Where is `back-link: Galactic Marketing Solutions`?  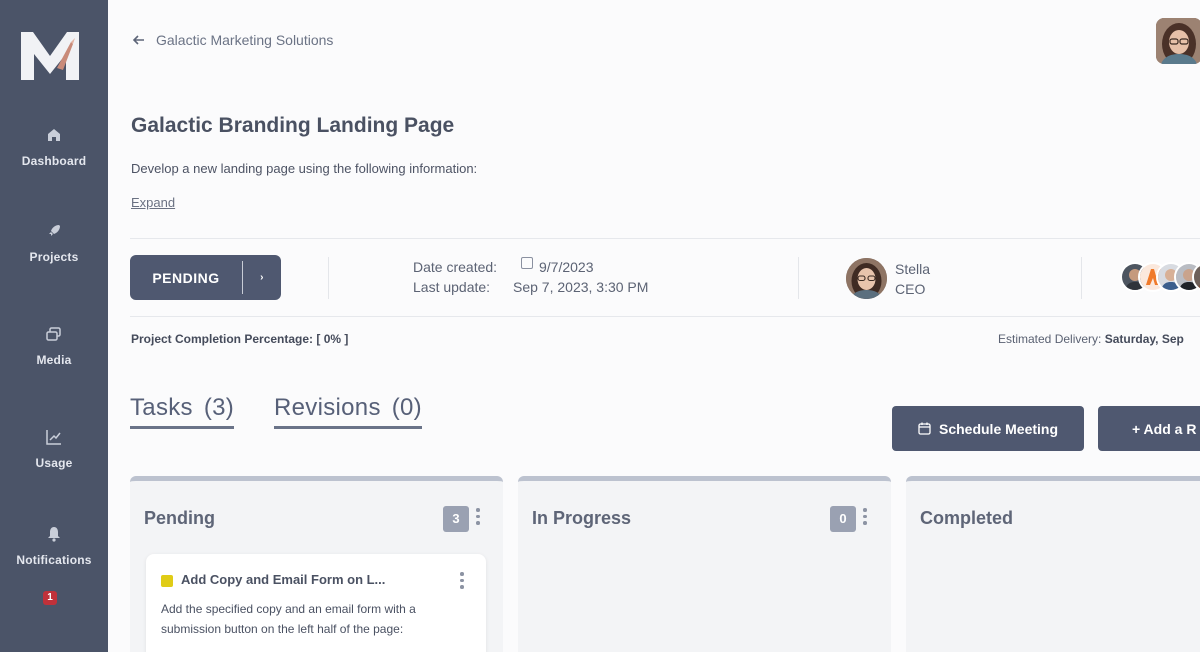 back-link: Galactic Marketing Solutions is located at coordinates (232, 40).